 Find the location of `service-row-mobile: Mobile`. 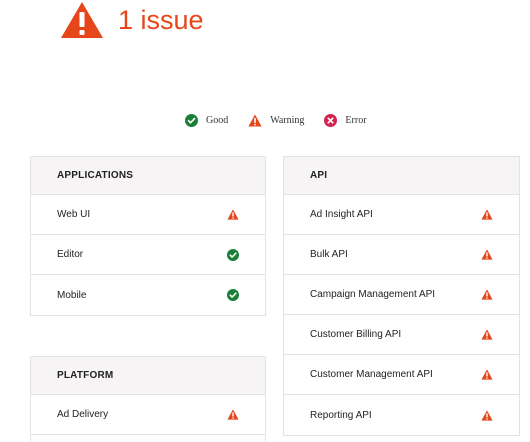

service-row-mobile: Mobile is located at coordinates (148, 295).